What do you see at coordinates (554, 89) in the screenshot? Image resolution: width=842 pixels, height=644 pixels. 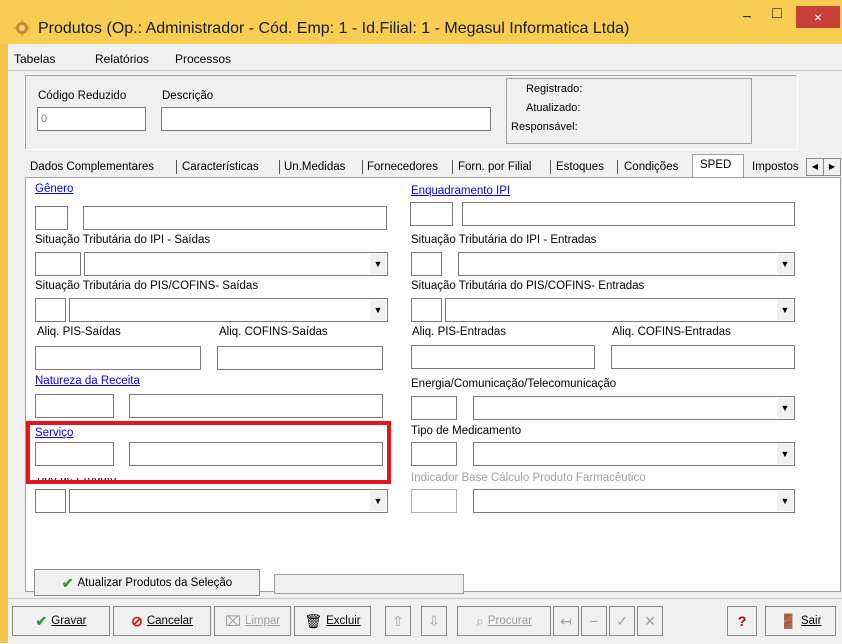 I see `registrado-label: Registrado:` at bounding box center [554, 89].